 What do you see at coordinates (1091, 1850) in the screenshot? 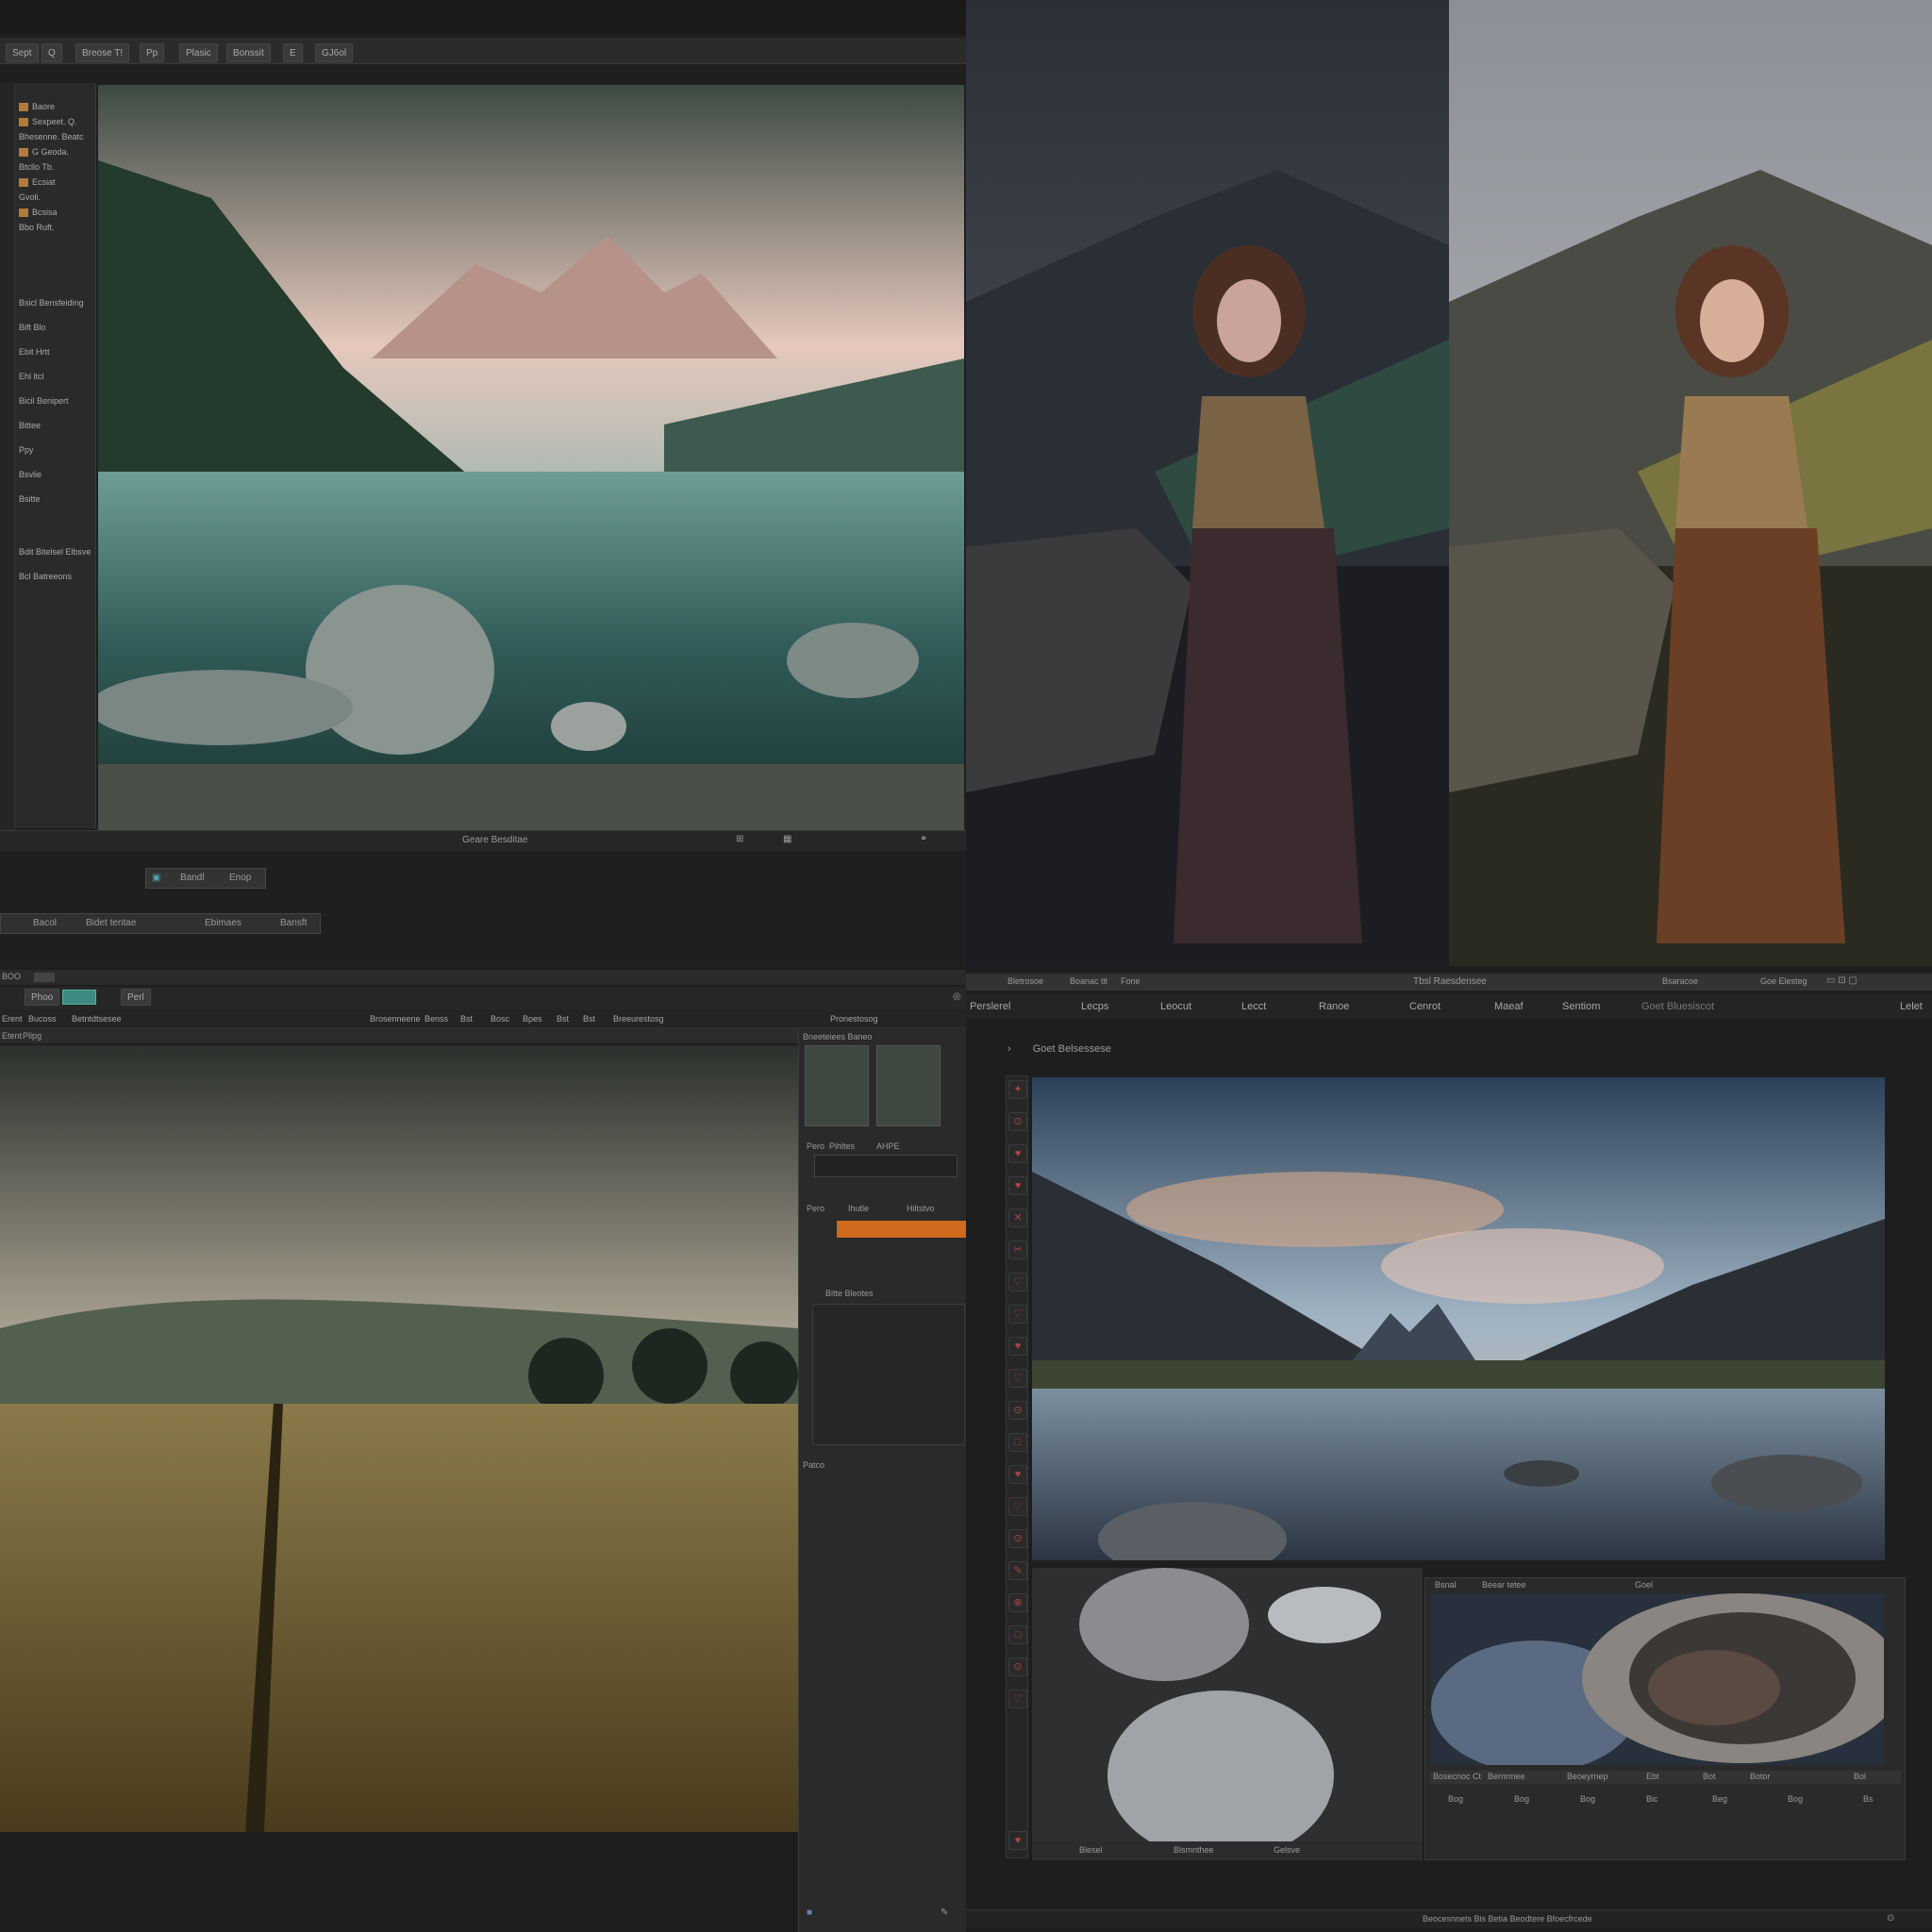
I see `bottom-button: Blesel` at bounding box center [1091, 1850].